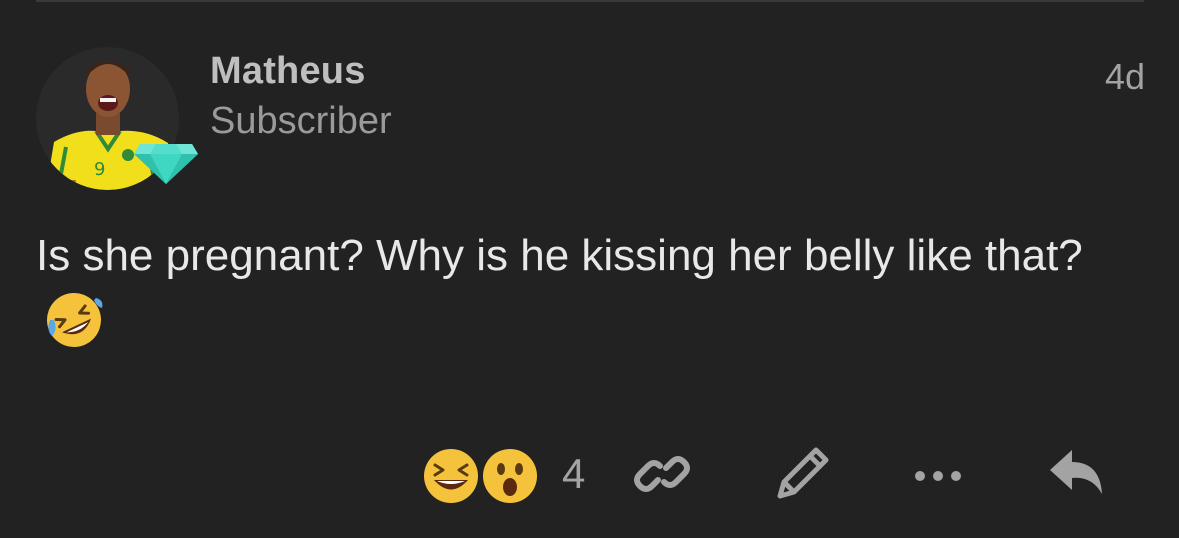 This screenshot has height=538, width=1179. I want to click on surprised-face-icon, so click(510, 476).